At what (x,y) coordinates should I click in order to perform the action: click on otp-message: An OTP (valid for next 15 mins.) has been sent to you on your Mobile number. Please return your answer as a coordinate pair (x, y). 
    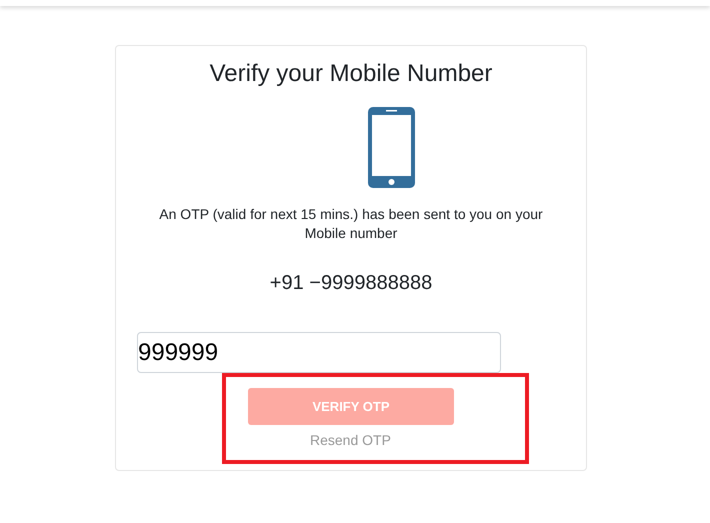
    Looking at the image, I should click on (351, 224).